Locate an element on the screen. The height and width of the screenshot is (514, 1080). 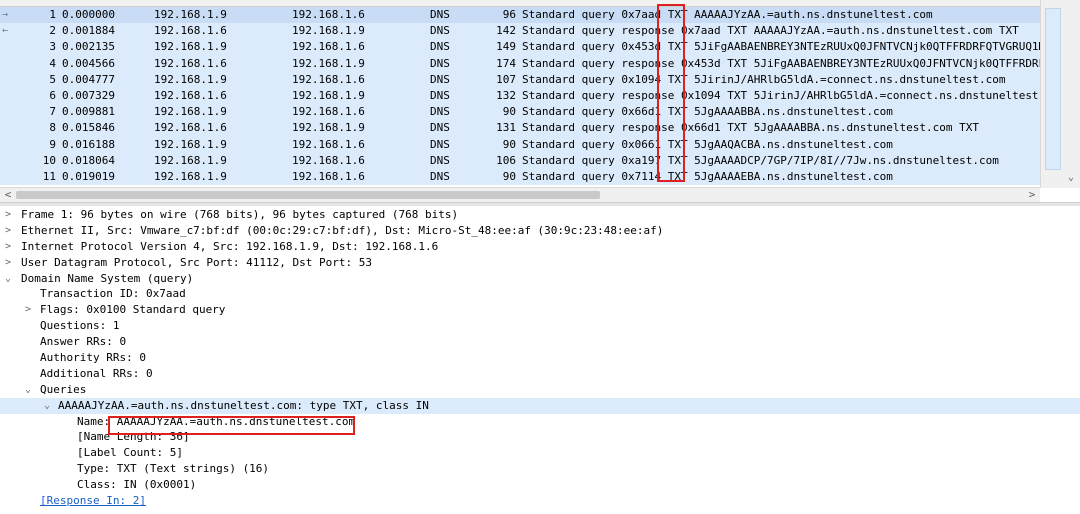
horizontal-scrollbar: < > is located at coordinates (520, 194).